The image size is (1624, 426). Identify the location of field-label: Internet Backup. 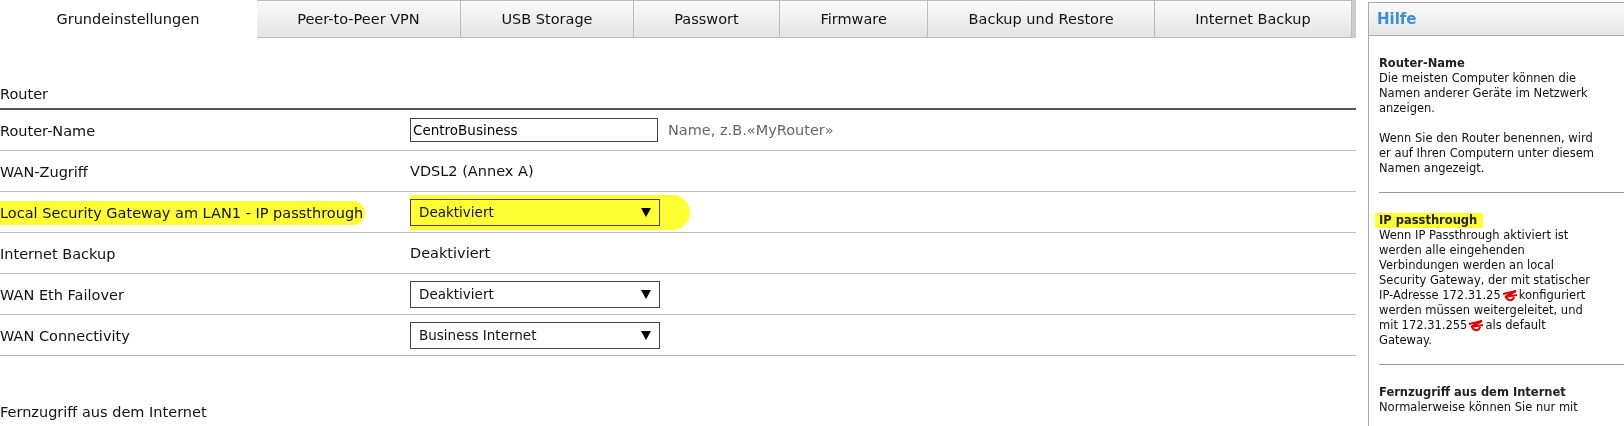
(58, 254).